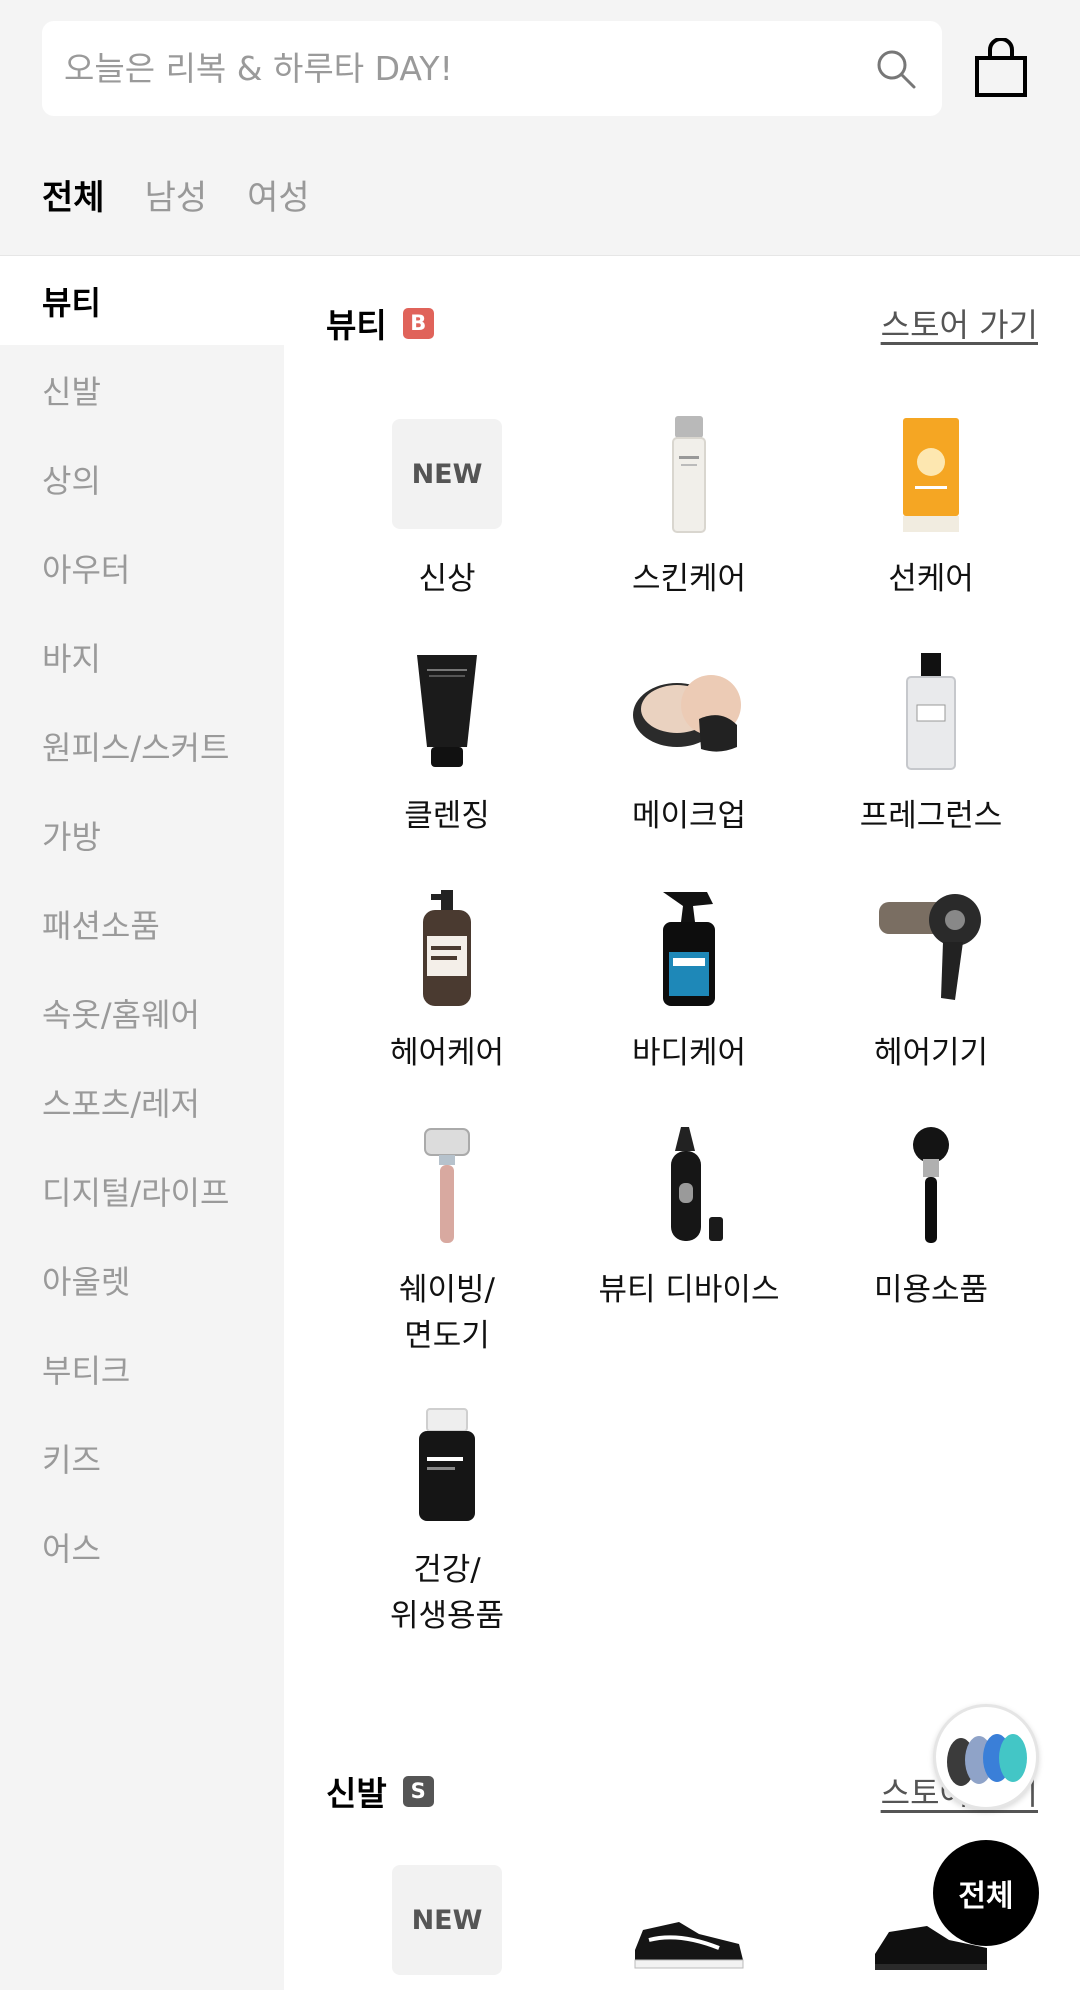  Describe the element at coordinates (896, 69) in the screenshot. I see `search-icon` at that location.